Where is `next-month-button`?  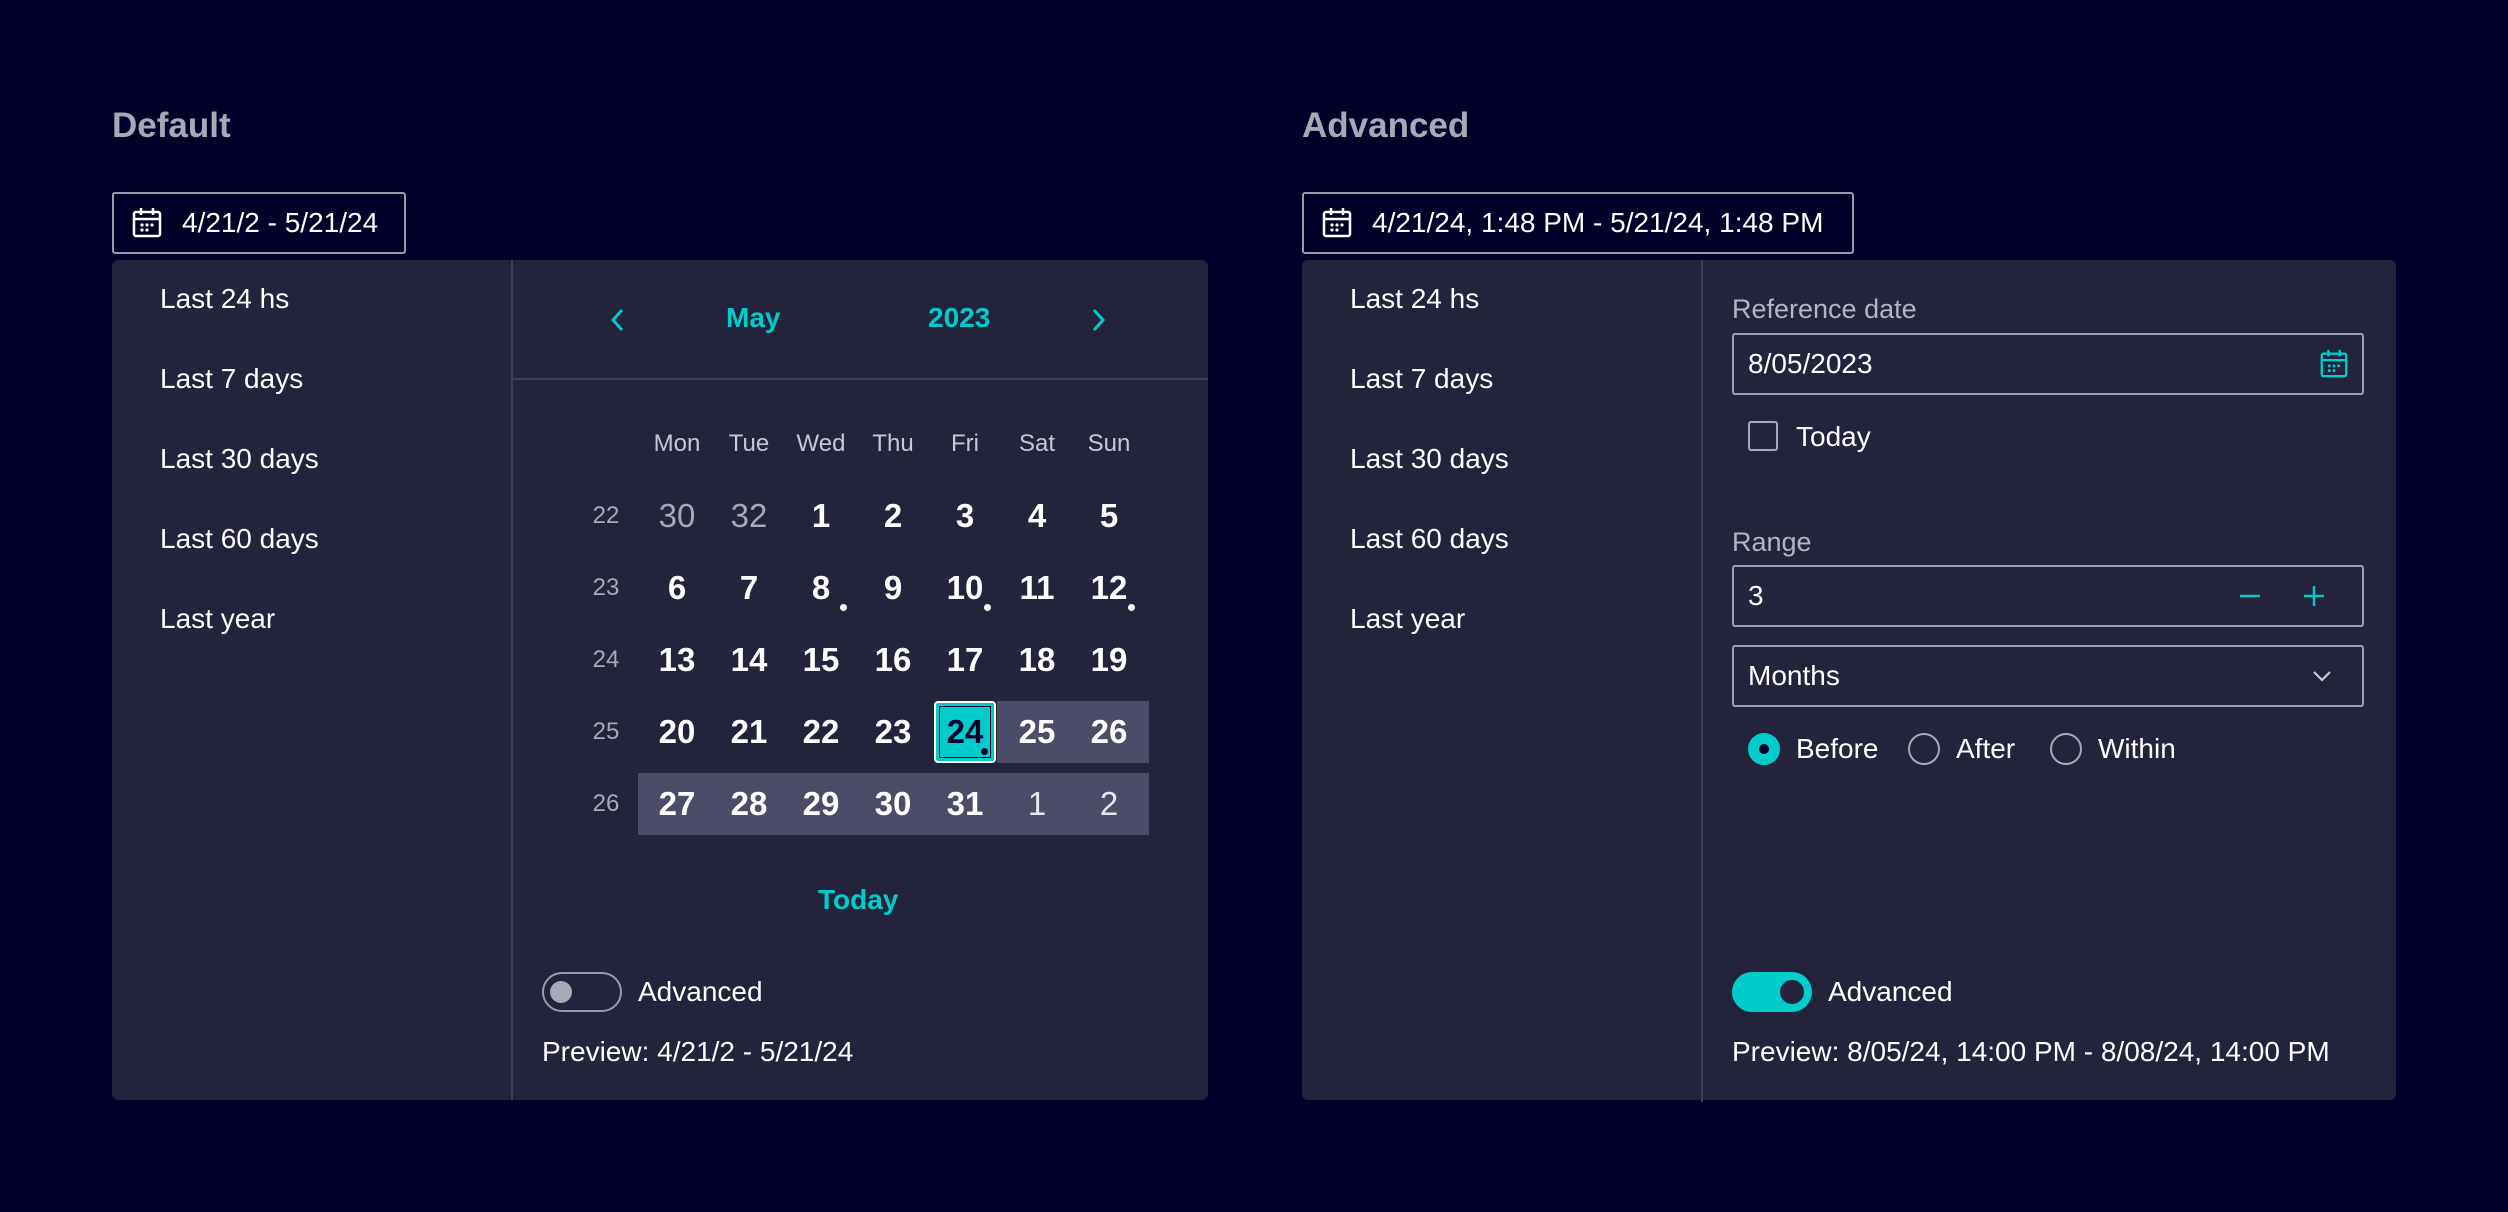 next-month-button is located at coordinates (1098, 320).